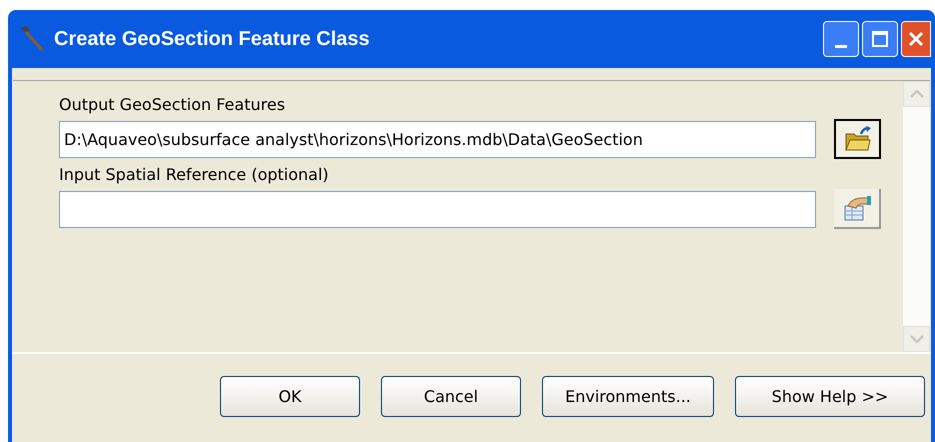 The width and height of the screenshot is (935, 442). I want to click on browse-button, so click(857, 139).